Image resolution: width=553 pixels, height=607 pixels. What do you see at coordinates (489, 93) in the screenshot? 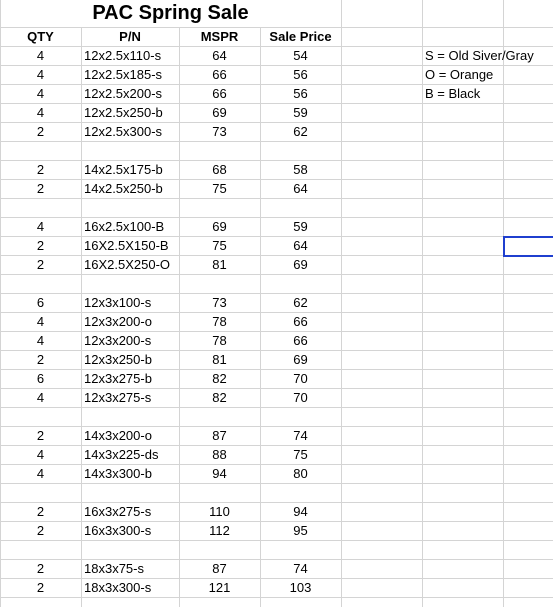
I see `legend-black: B = Black` at bounding box center [489, 93].